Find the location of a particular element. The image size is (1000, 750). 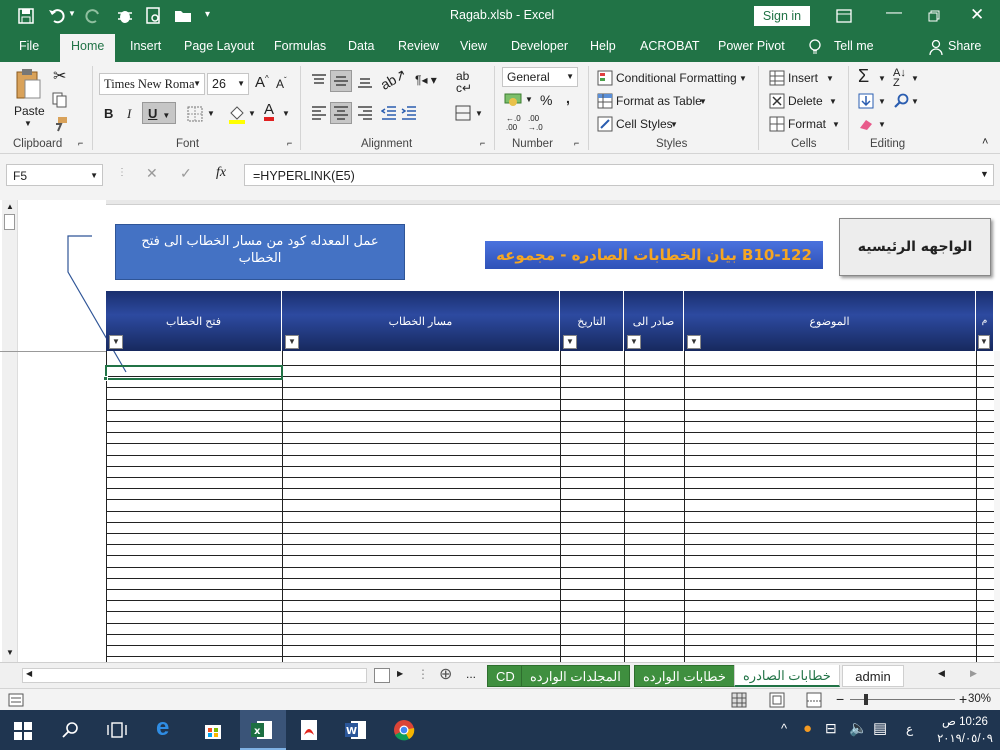

show-hidden-icons: ^ is located at coordinates (784, 728).